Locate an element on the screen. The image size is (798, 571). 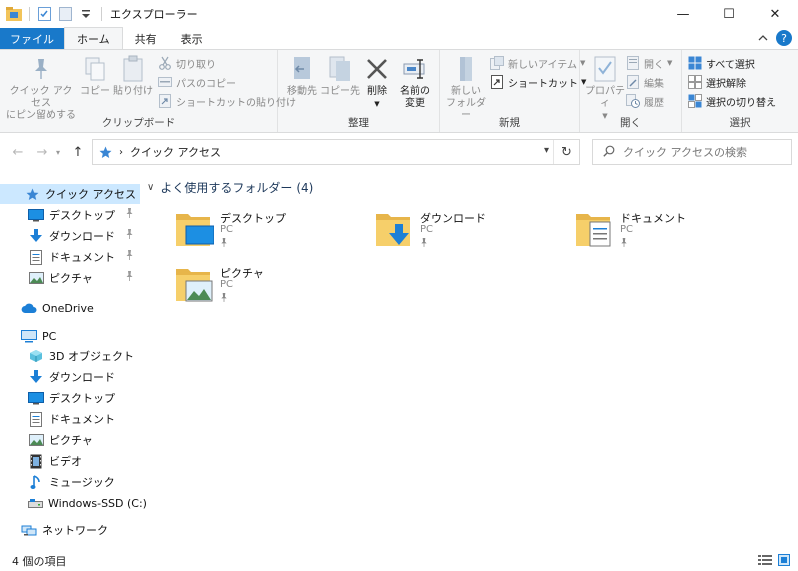
nav-qa-downloads-label: ダウンロード is located at coordinates (82, 236).